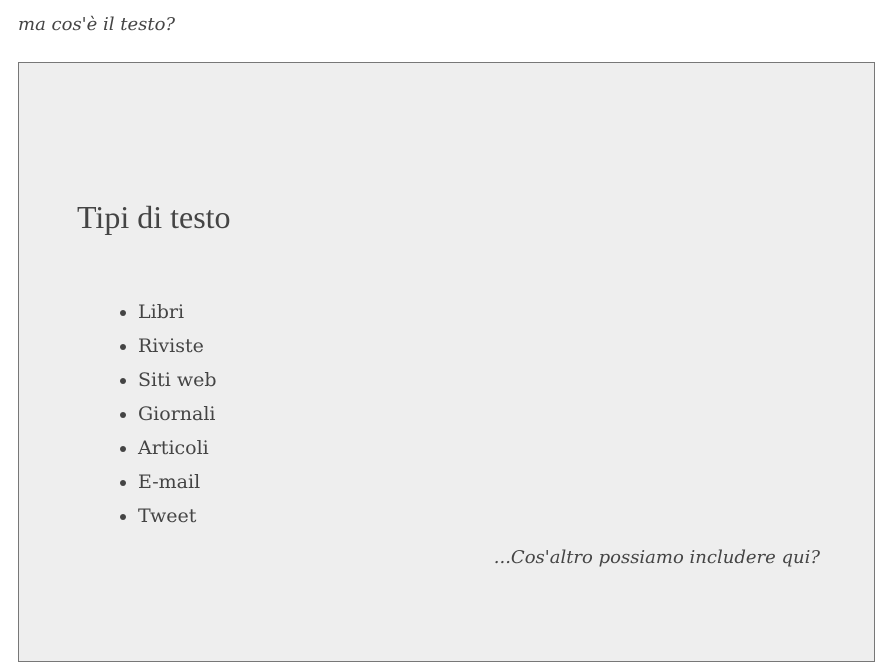 The width and height of the screenshot is (891, 662). I want to click on list-item: Siti web, so click(177, 380).